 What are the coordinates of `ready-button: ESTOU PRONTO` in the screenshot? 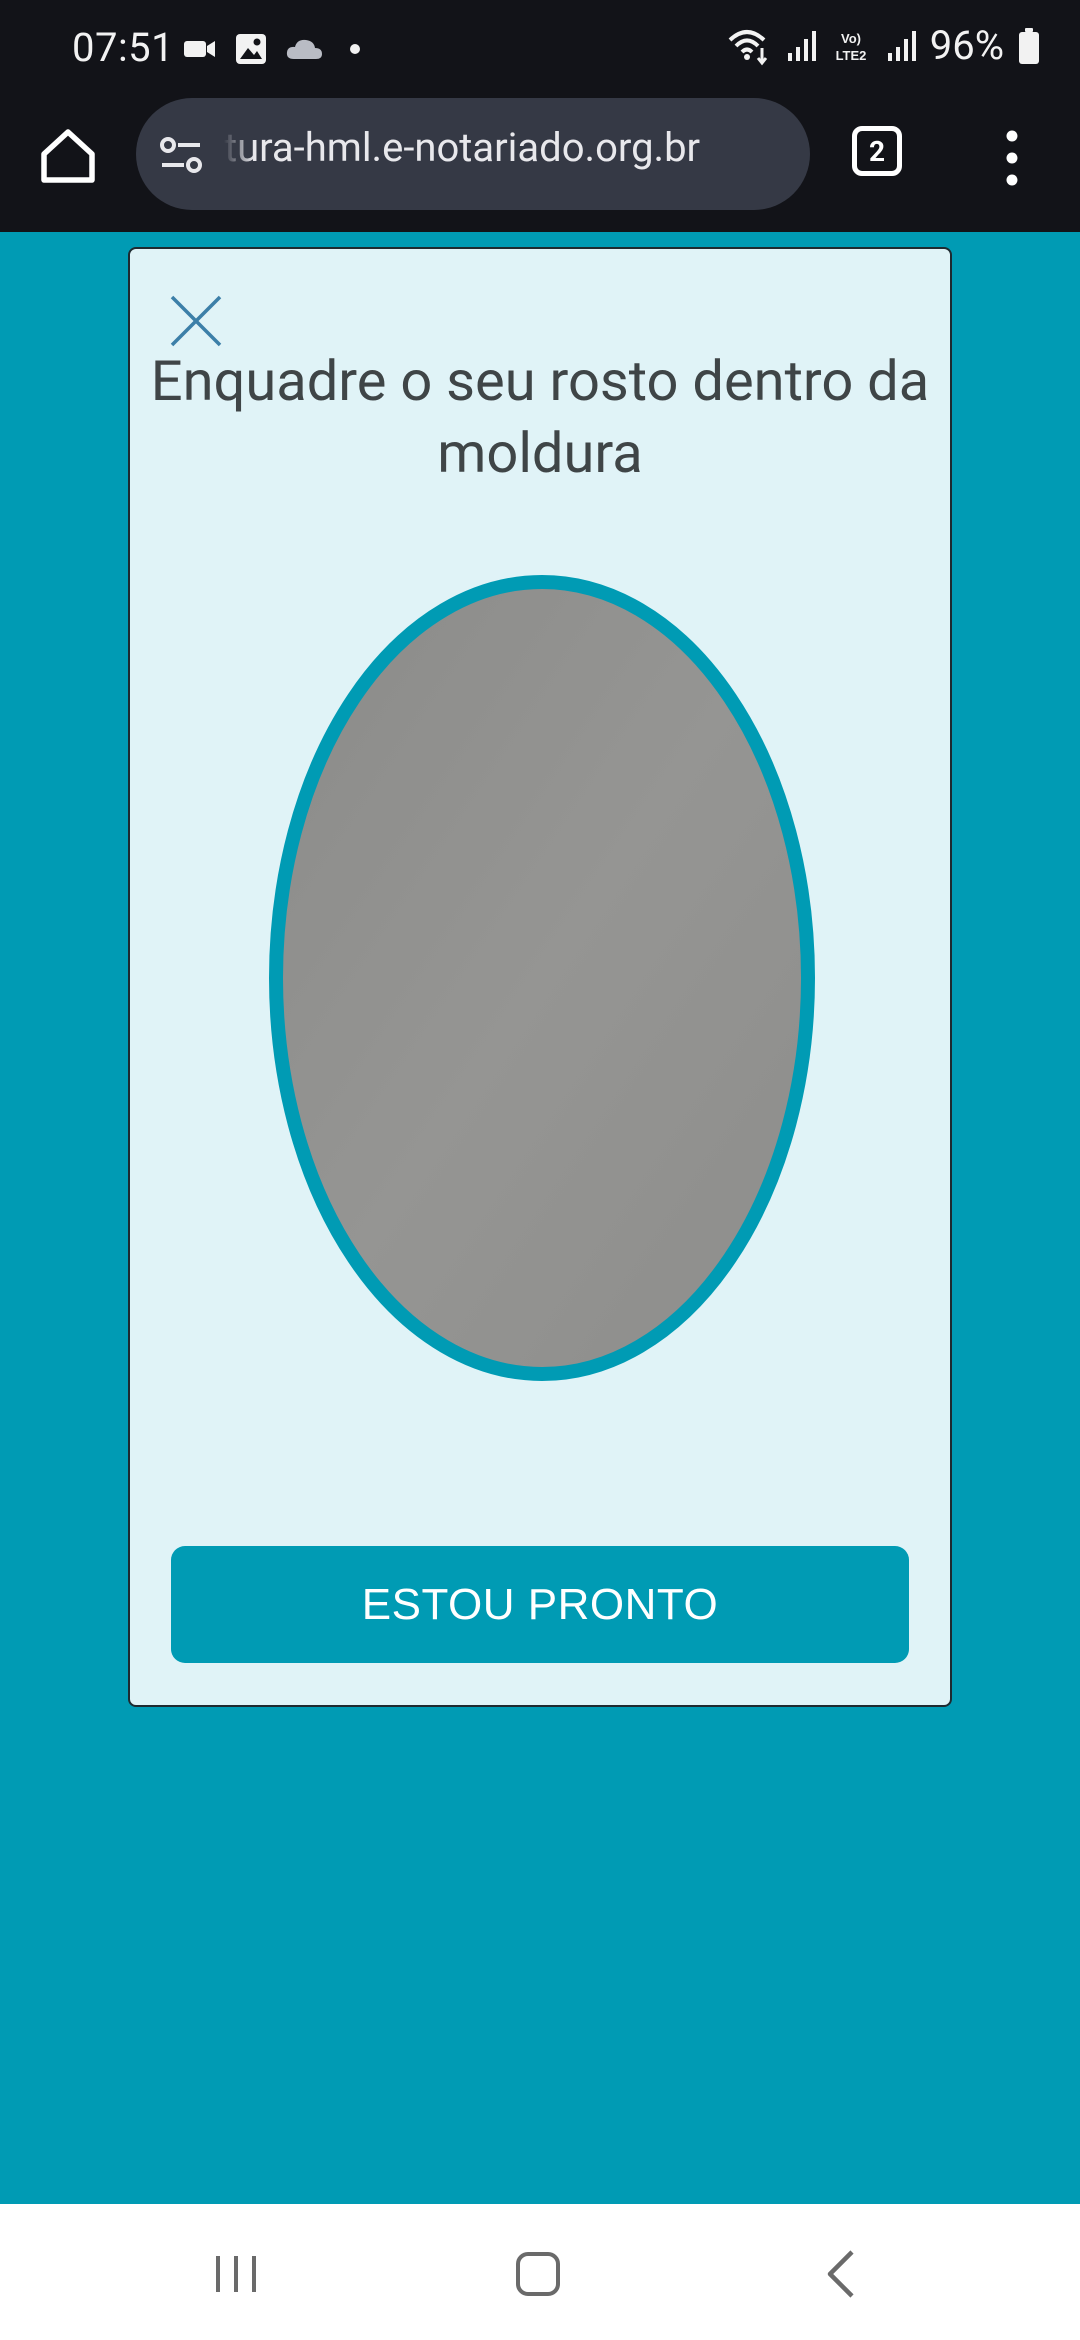 It's located at (540, 1604).